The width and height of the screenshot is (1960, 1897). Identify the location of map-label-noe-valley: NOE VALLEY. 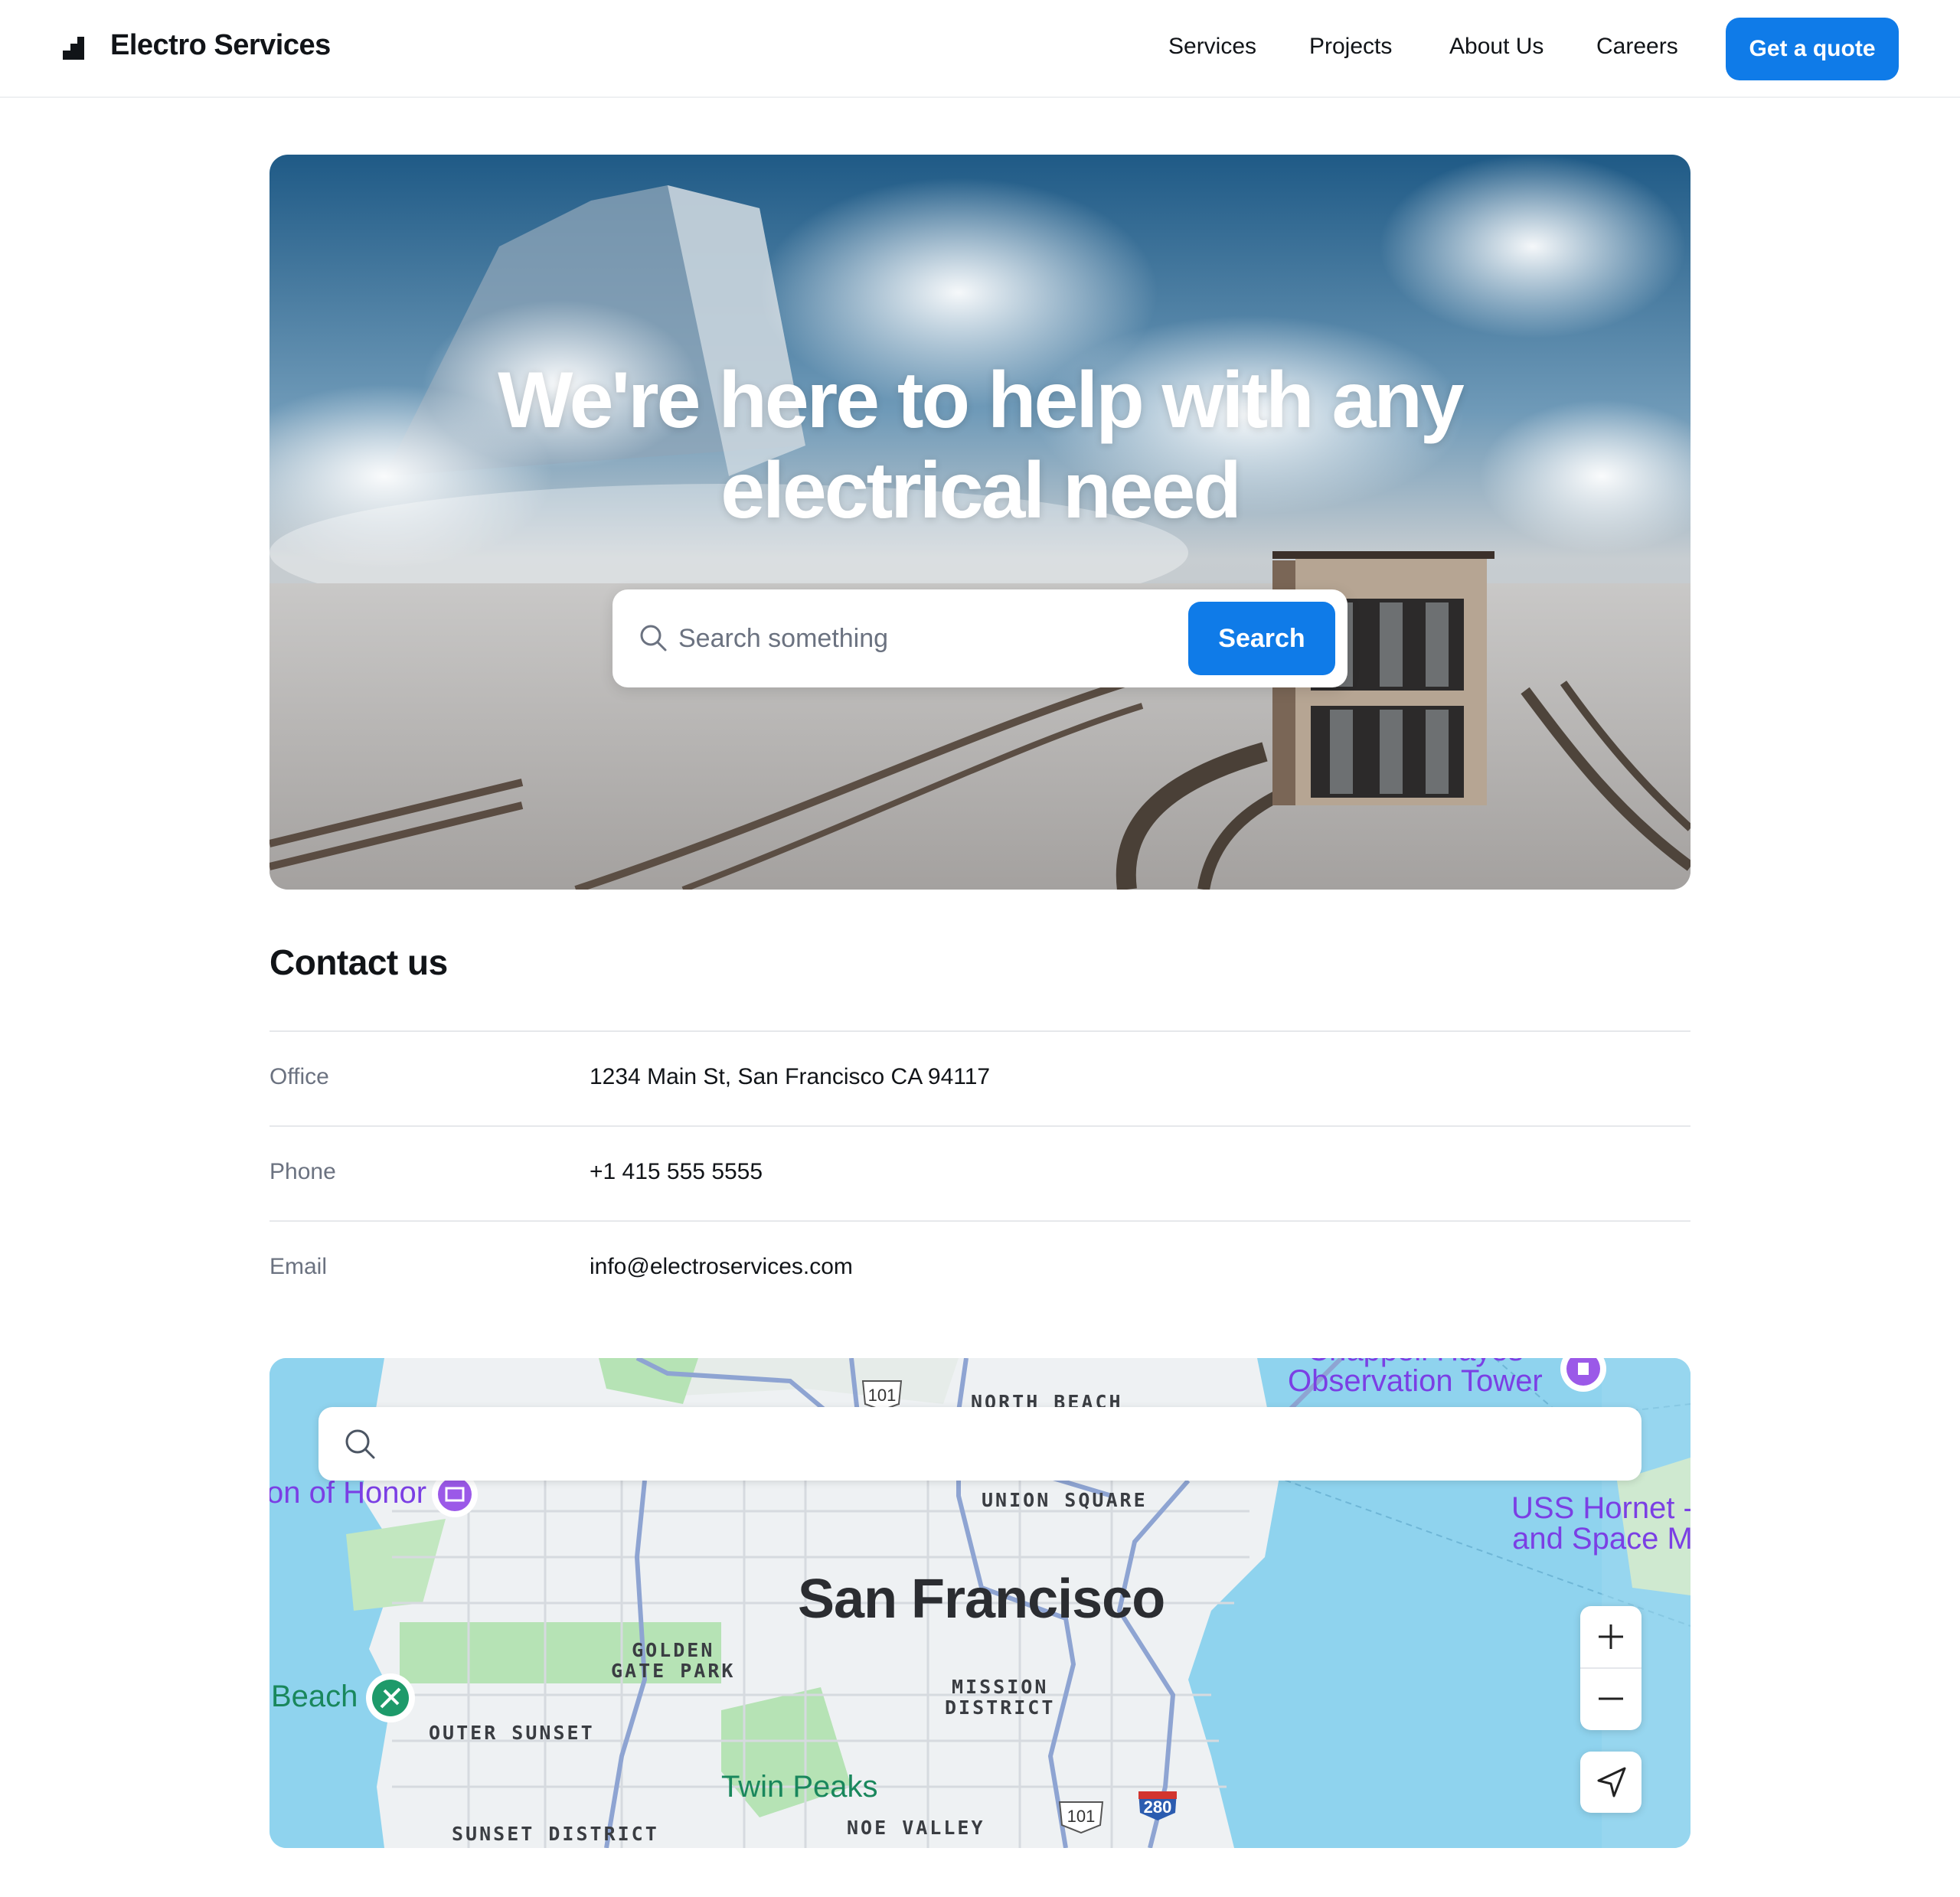
(916, 1828).